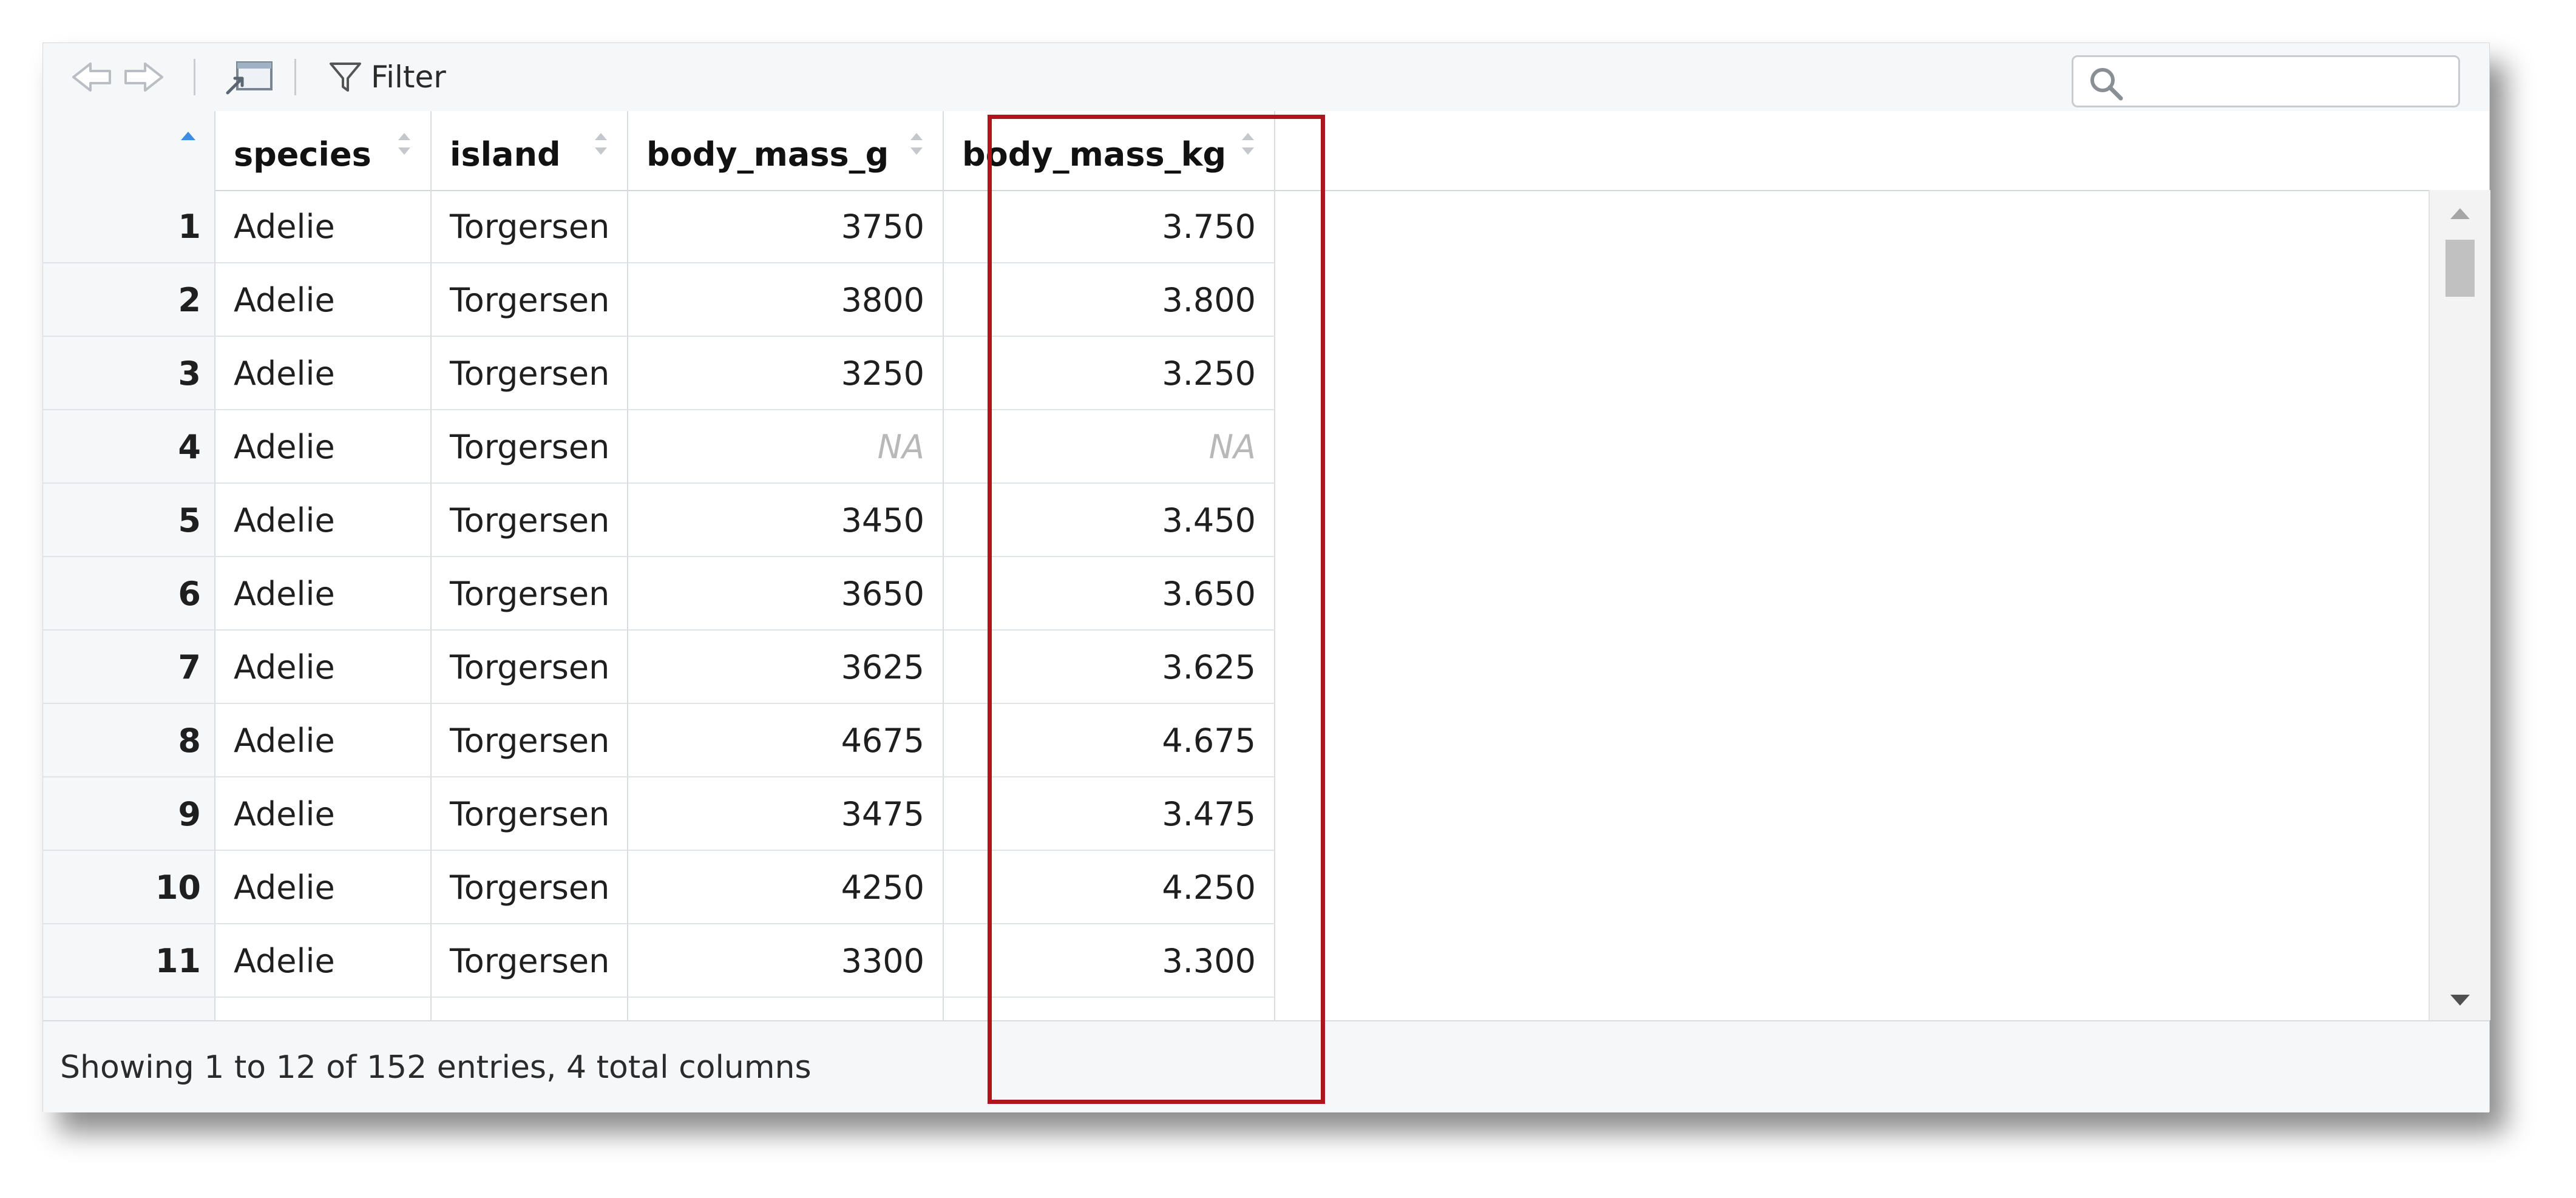 Image resolution: width=2576 pixels, height=1198 pixels. What do you see at coordinates (786, 227) in the screenshot?
I see `body-mass-g-cell: 3750` at bounding box center [786, 227].